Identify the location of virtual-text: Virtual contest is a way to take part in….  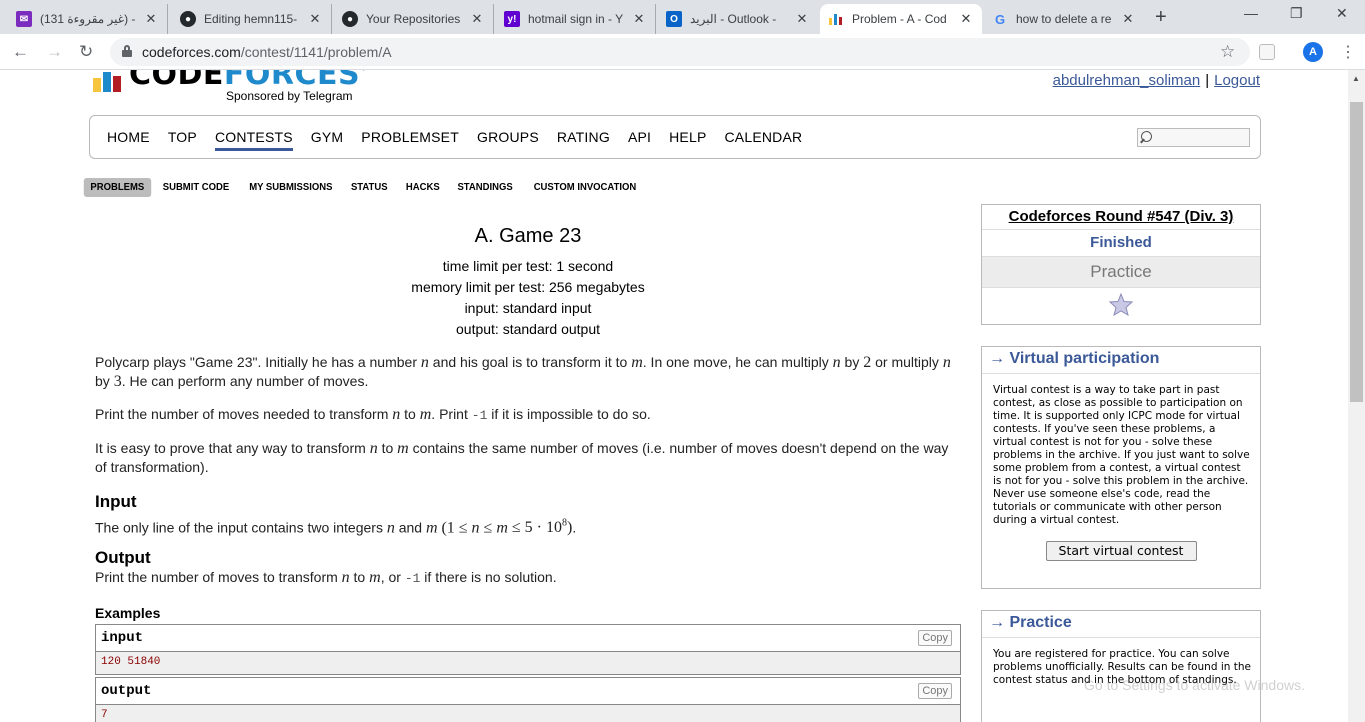
(1121, 455).